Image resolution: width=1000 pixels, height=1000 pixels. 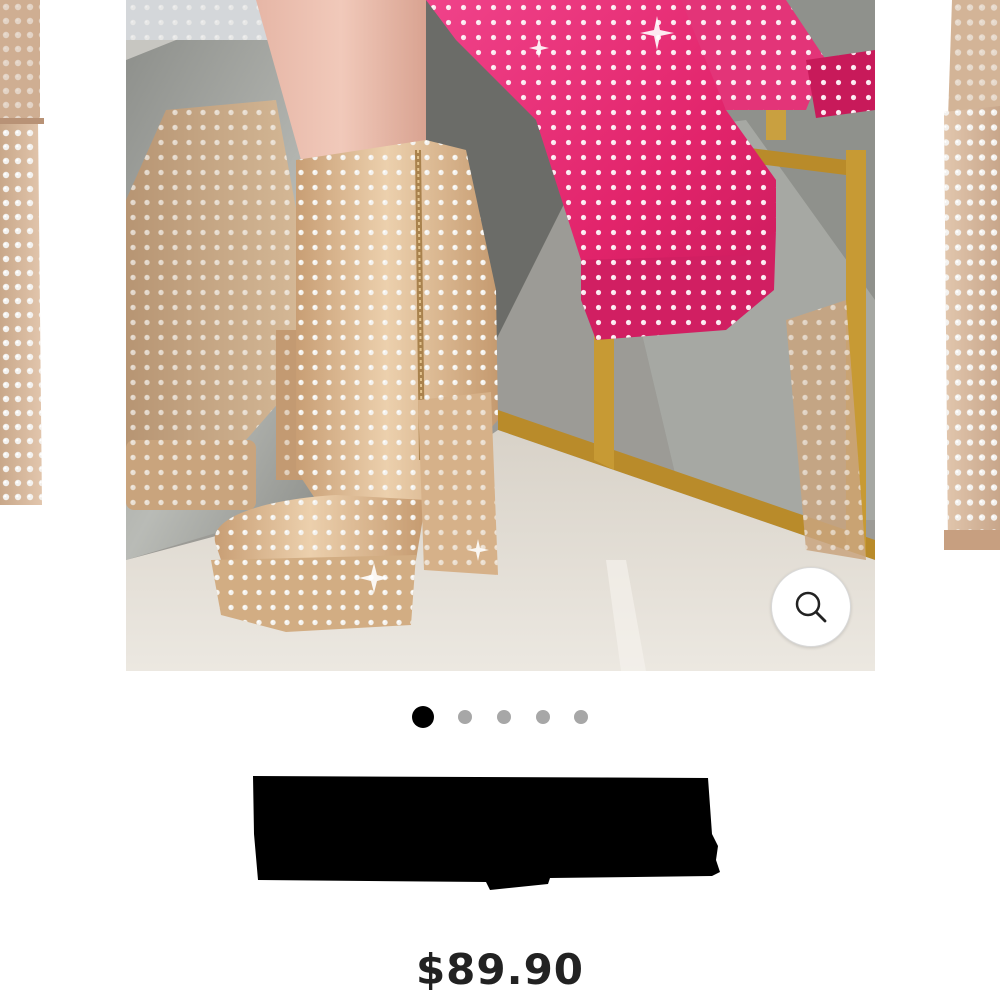 What do you see at coordinates (970, 277) in the screenshot?
I see `next-slide-peek` at bounding box center [970, 277].